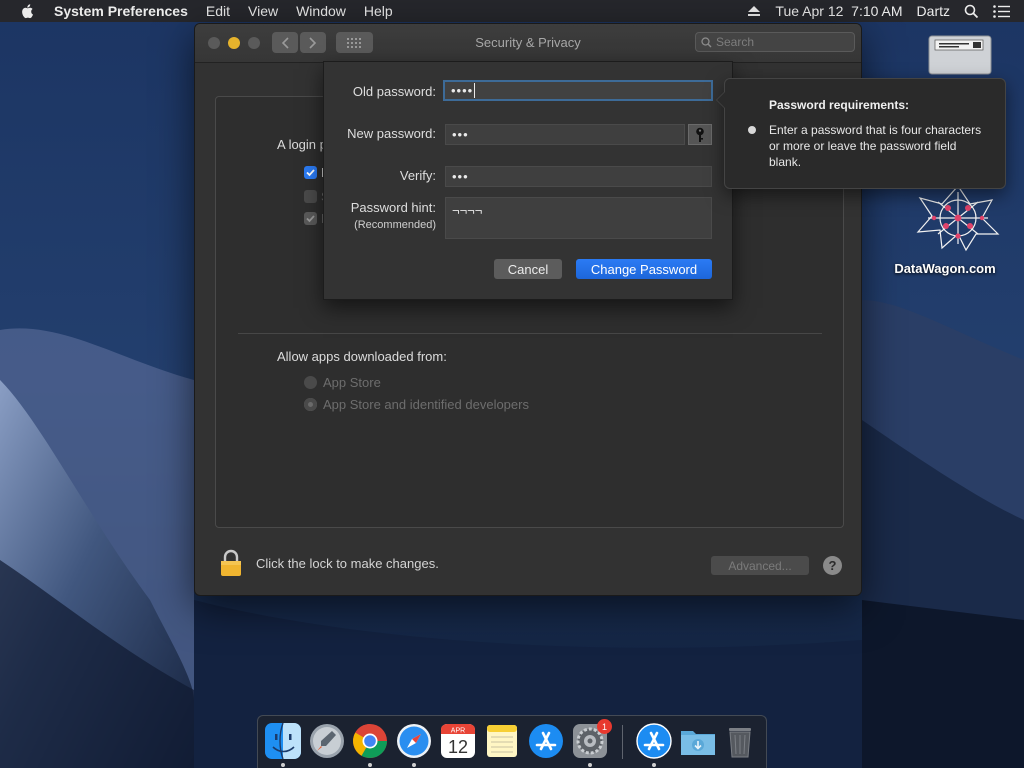  What do you see at coordinates (740, 741) in the screenshot?
I see `trash-icon` at bounding box center [740, 741].